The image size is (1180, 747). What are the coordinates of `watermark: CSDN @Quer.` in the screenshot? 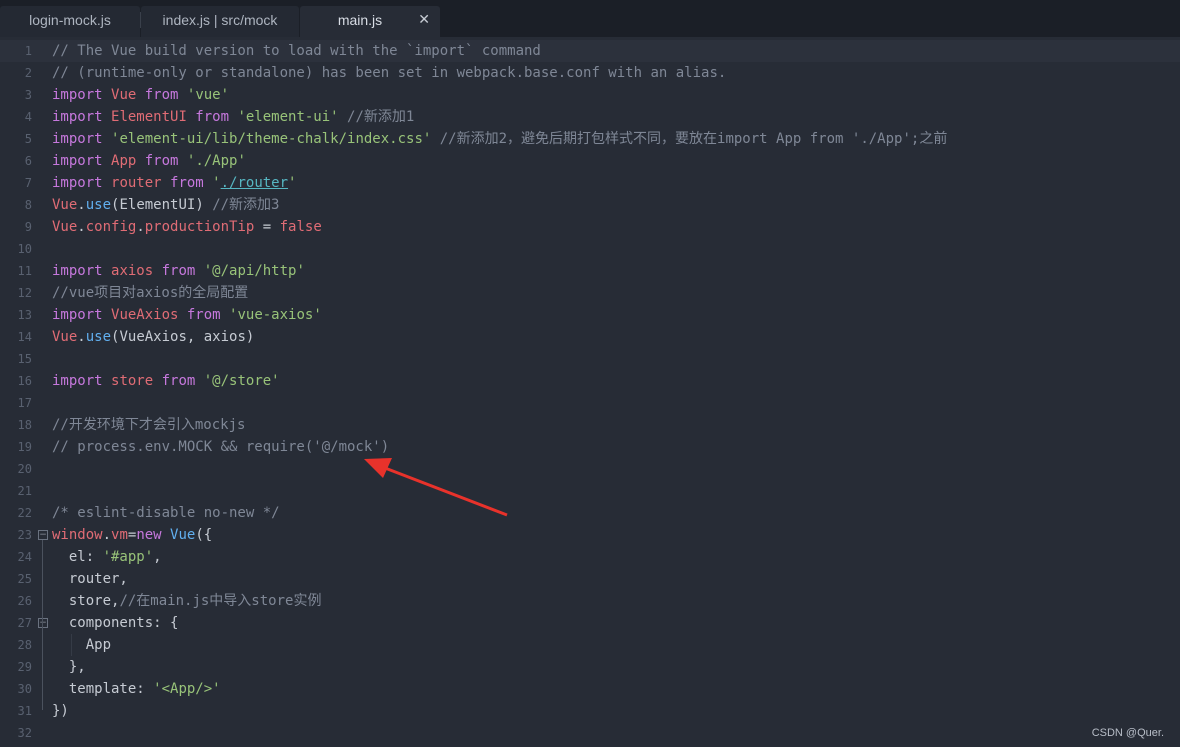 It's located at (1127, 733).